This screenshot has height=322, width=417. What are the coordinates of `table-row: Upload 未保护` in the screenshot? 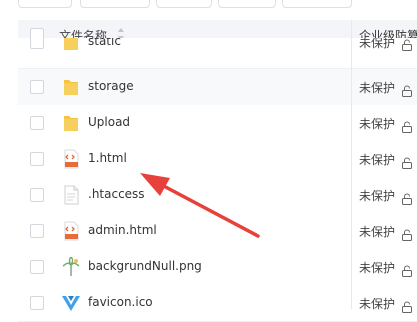 It's located at (217, 123).